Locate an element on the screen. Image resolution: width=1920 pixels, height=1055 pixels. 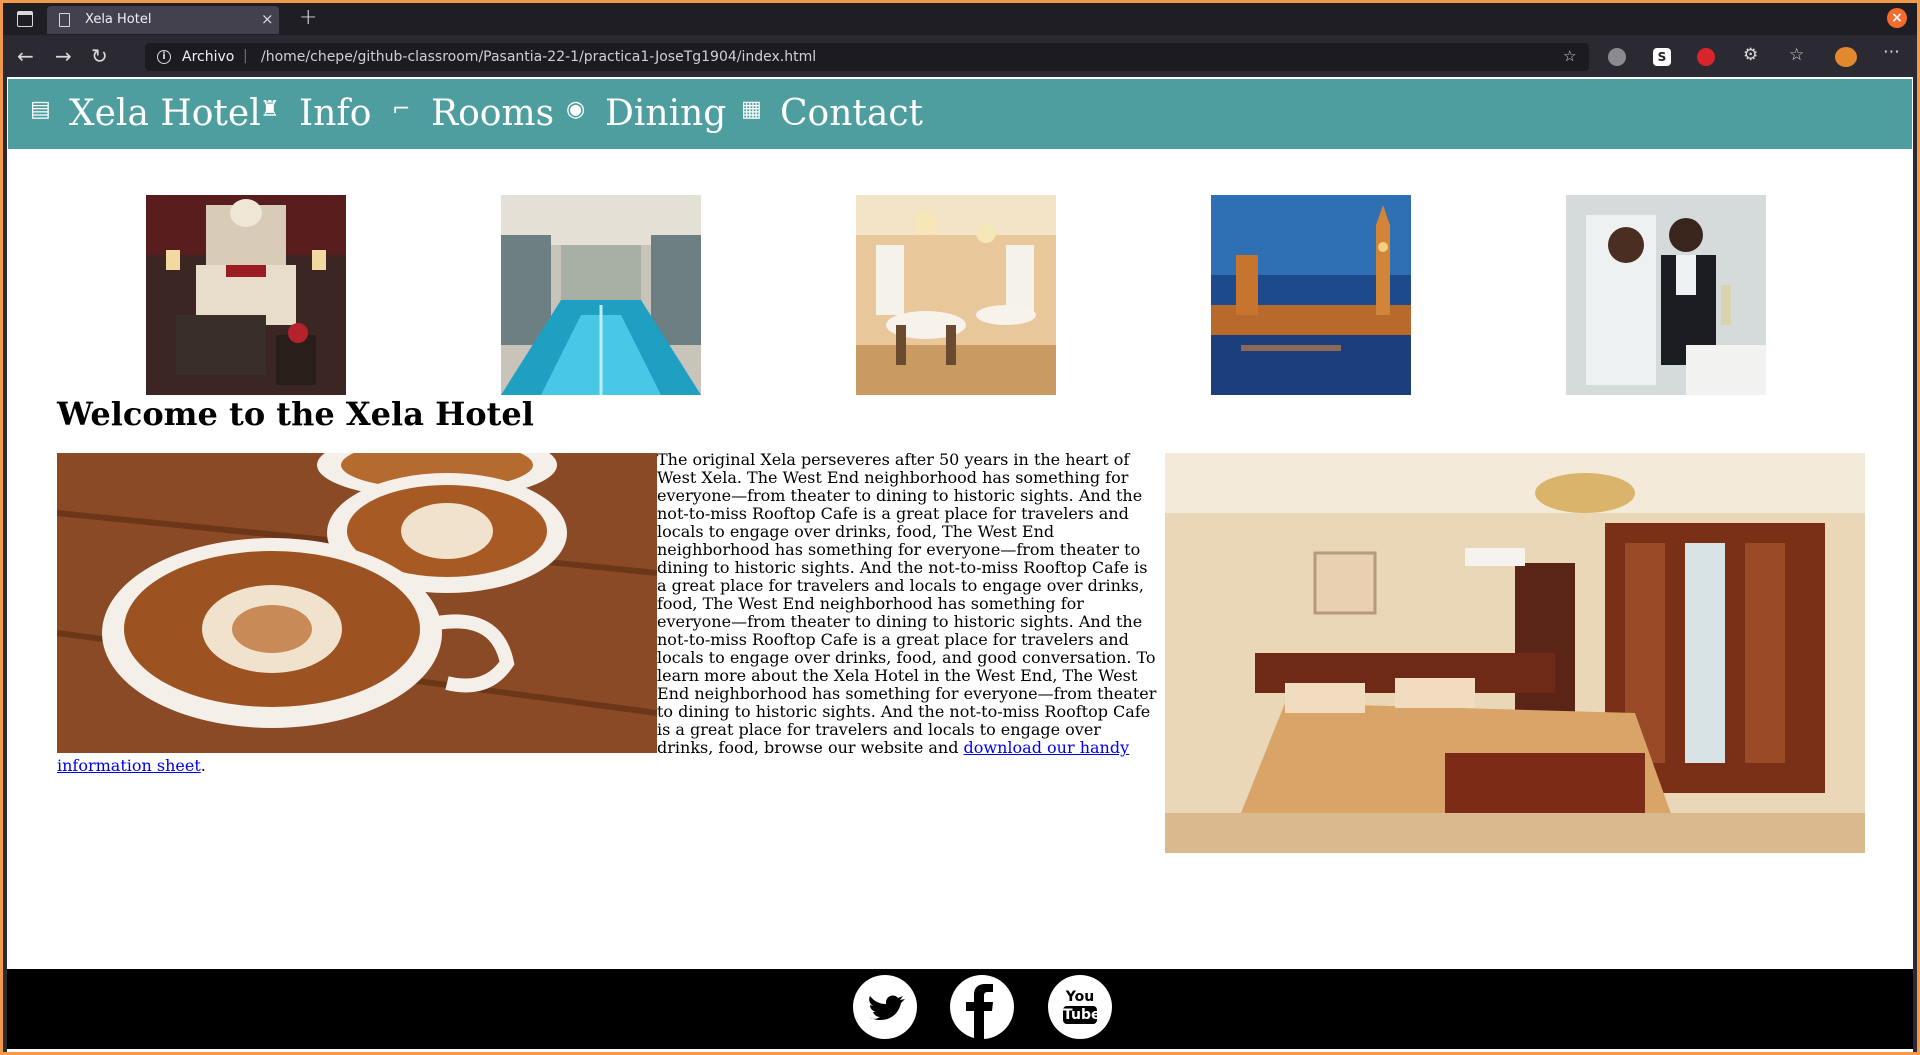
hotel-bedroom-photo is located at coordinates (246, 295).